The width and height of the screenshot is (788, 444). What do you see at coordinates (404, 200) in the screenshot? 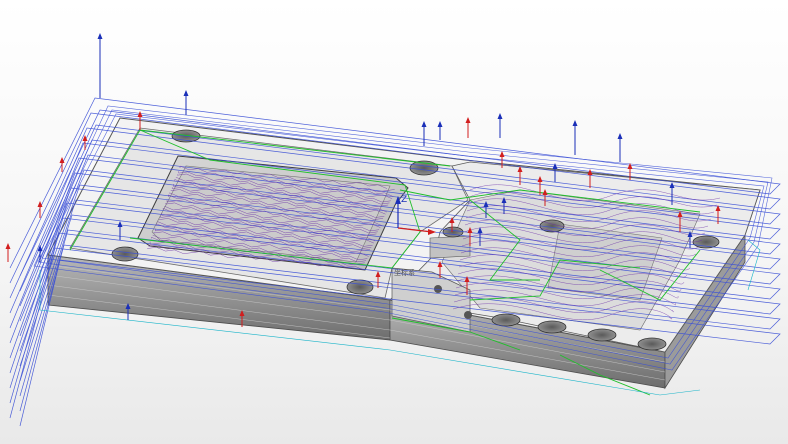
I see `axis-z-label: Z` at bounding box center [404, 200].